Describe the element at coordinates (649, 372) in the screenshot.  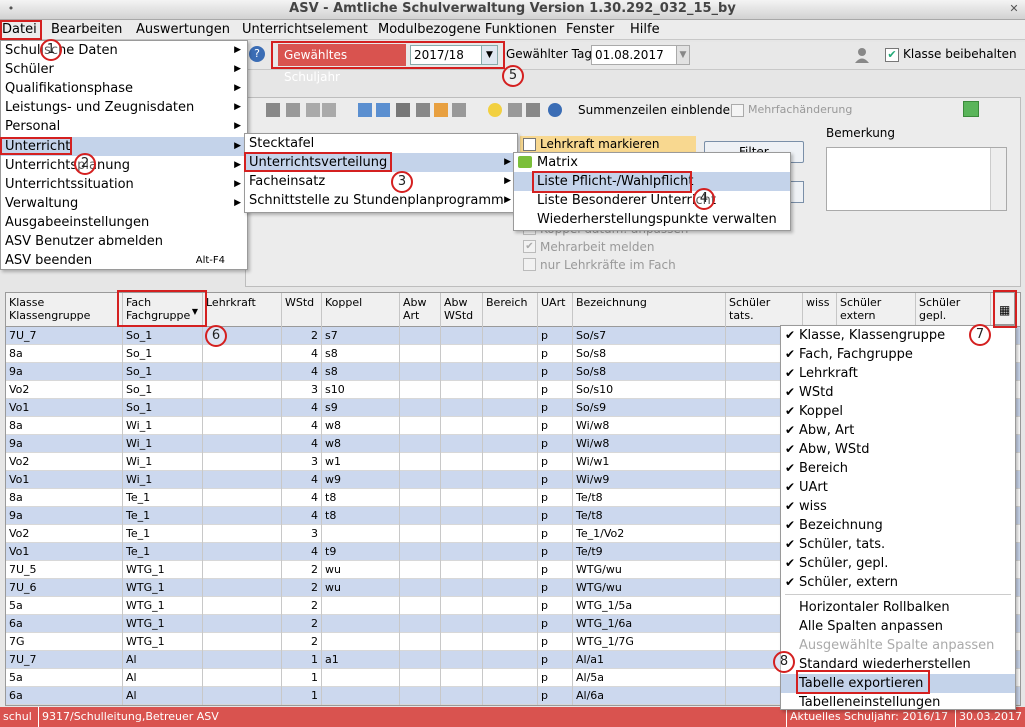
I see `table-cell: So/s8` at that location.